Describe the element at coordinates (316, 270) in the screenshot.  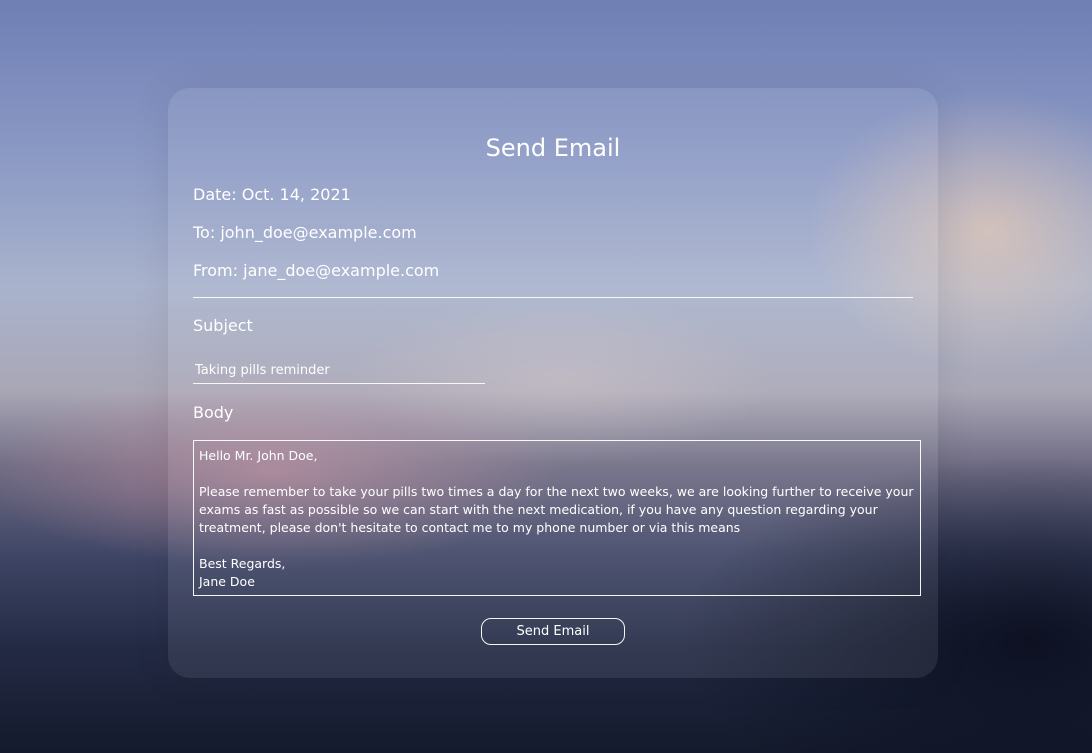
I see `from-address-text: From: jane_doe@example.com` at that location.